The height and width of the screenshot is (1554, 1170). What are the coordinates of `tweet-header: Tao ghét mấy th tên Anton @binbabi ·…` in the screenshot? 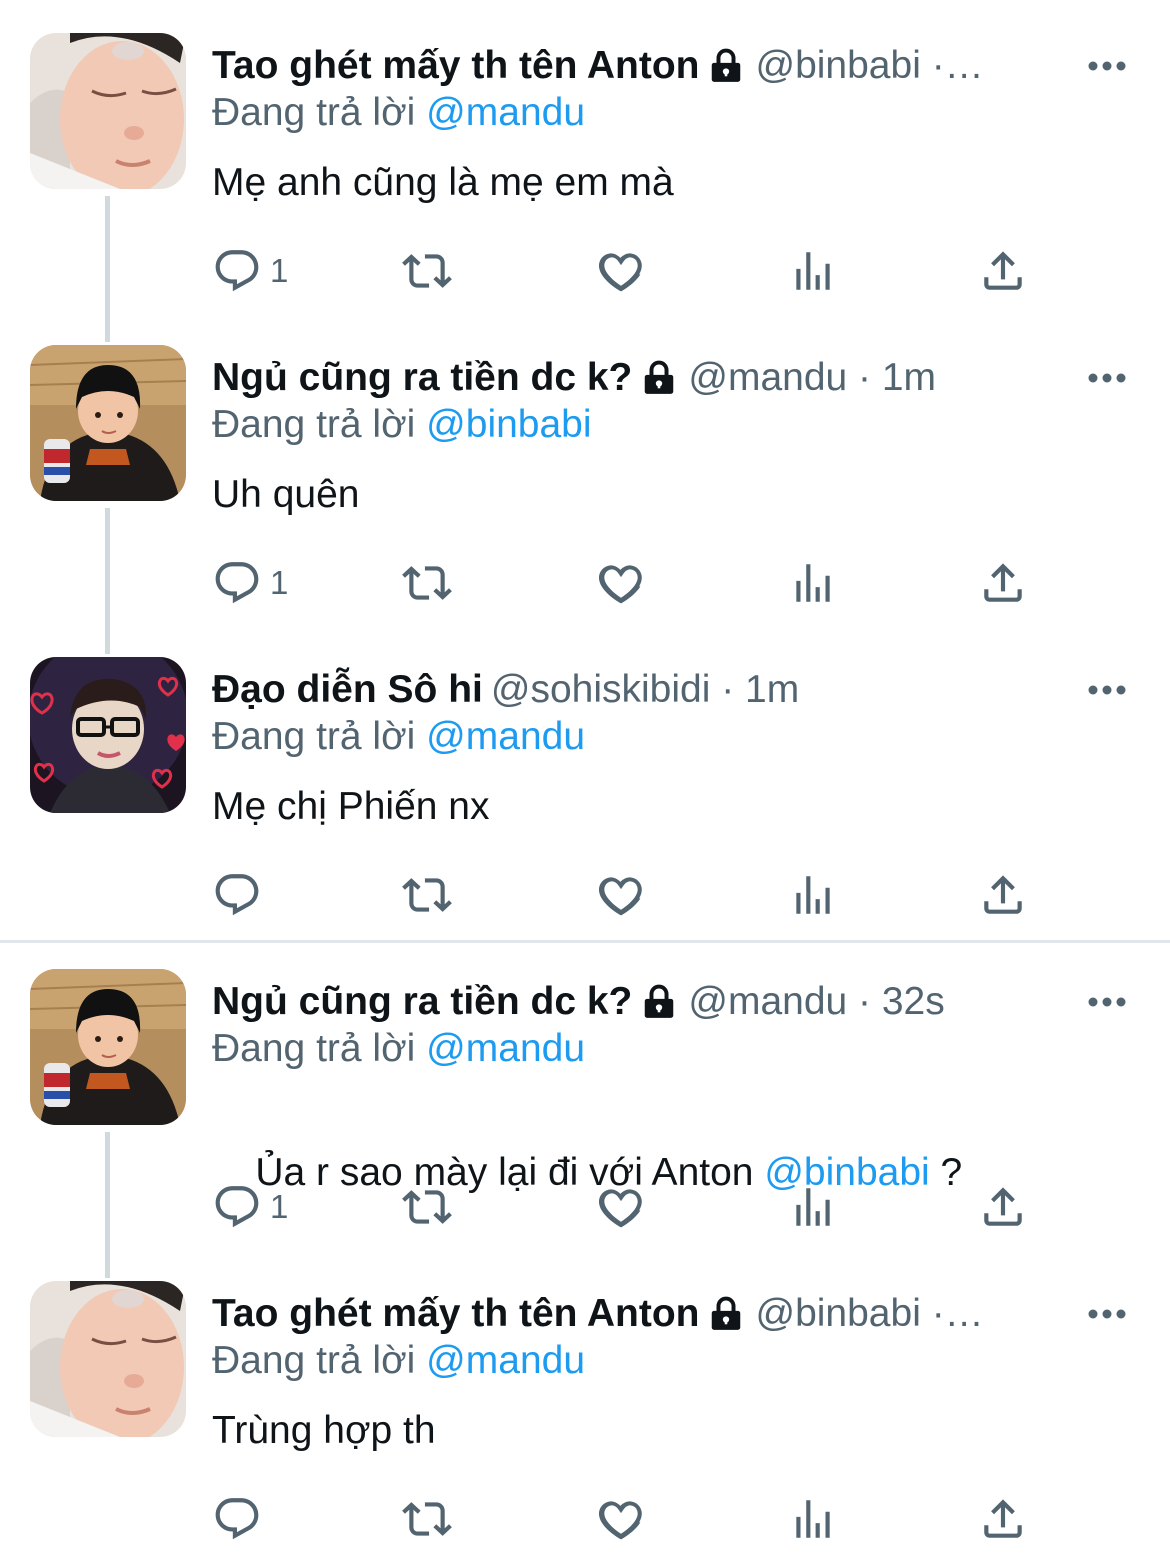 It's located at (642, 1314).